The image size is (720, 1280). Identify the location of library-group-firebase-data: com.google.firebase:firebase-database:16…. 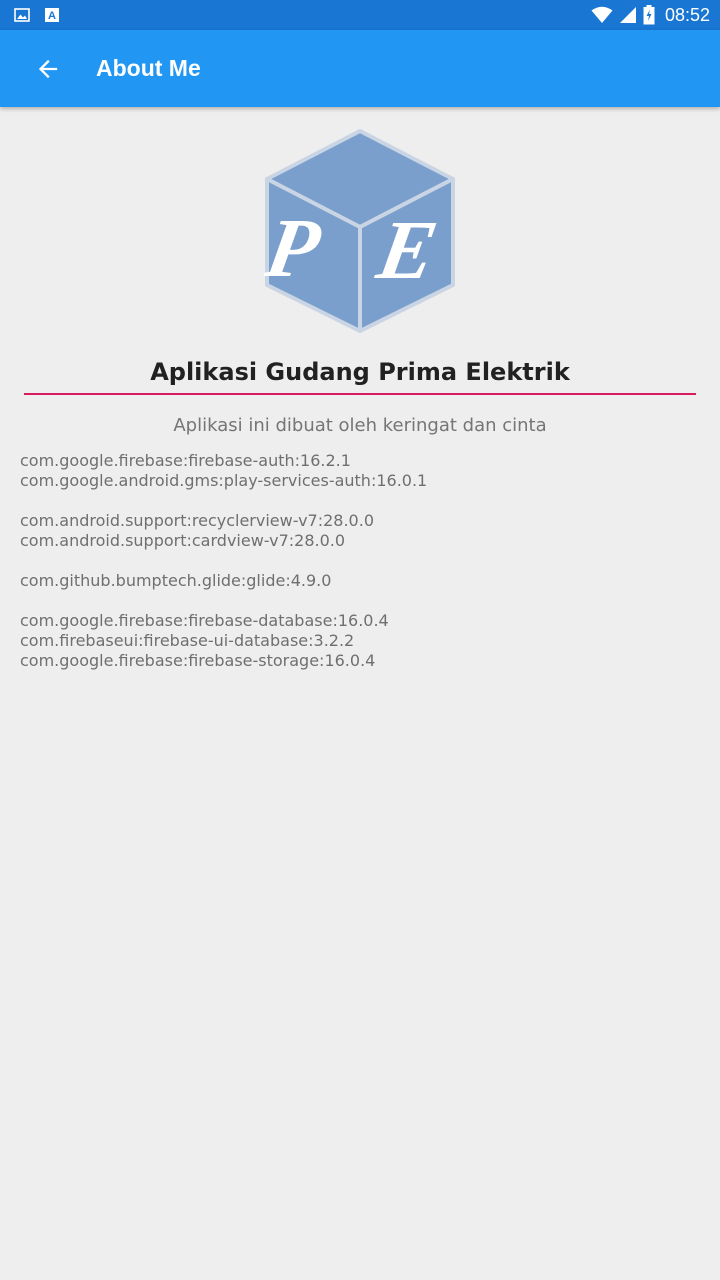
(223, 641).